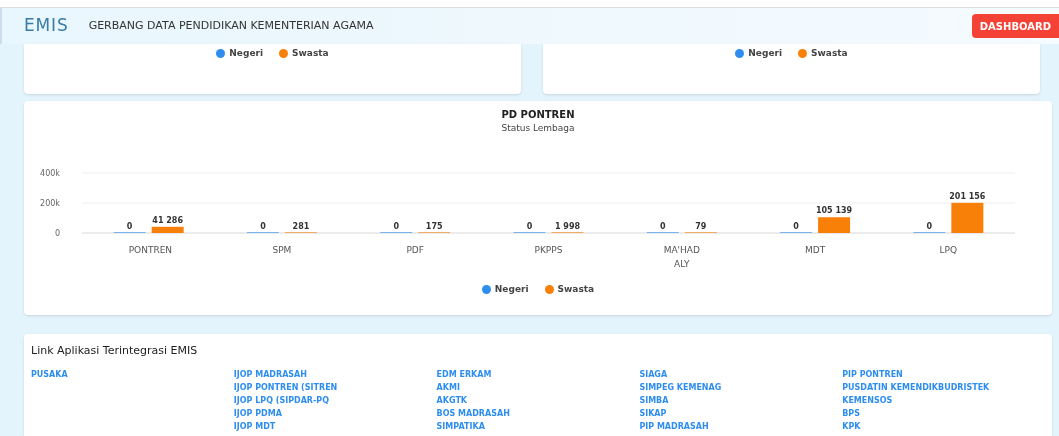 This screenshot has height=436, width=1059. Describe the element at coordinates (943, 426) in the screenshot. I see `app-link: KPK` at that location.